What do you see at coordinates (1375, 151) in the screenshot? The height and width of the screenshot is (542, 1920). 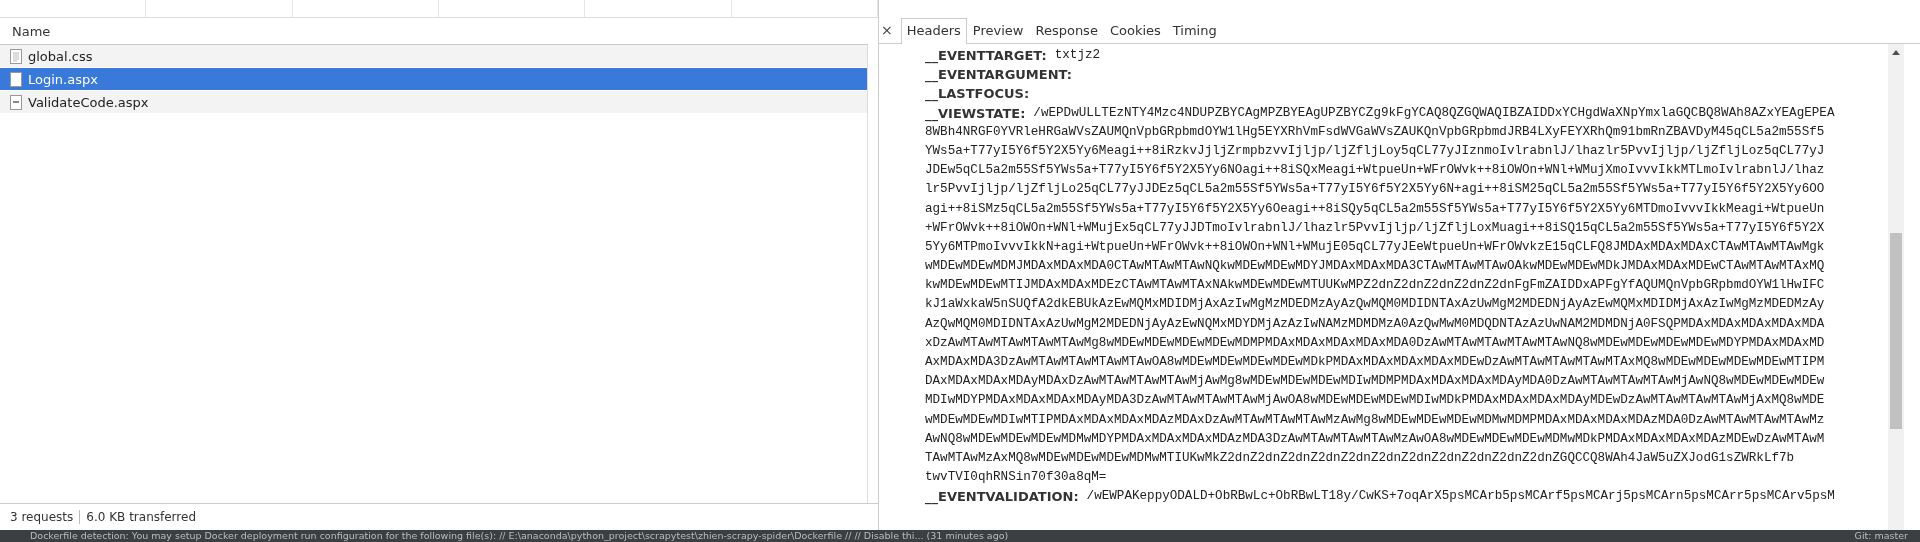 I see `form-field-value: YWs5a+T77yI5Y6f5Y2X5Yy6Meagi++8iRzkvJjljZrmpbzvvIjljp/ljZfljLoy5qCL77yJIznmoIvlrabnlJ/lhazlr5PvvIjljp/ljZfljLoz5qCL77yJ` at bounding box center [1375, 151].